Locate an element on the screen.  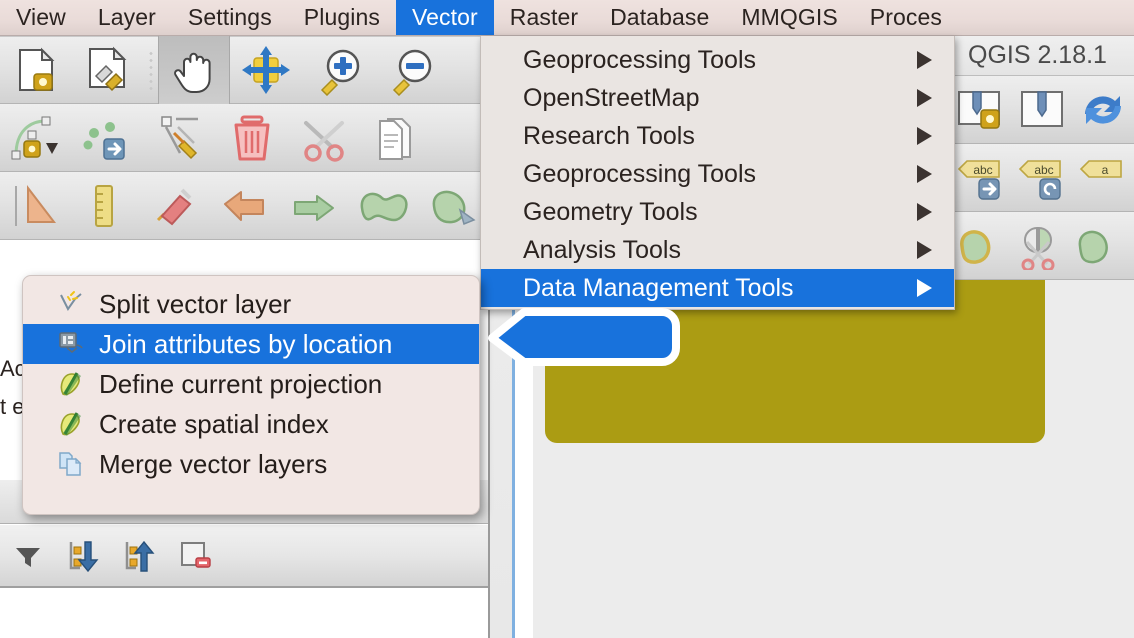
open-project-icon is located at coordinates (108, 70).